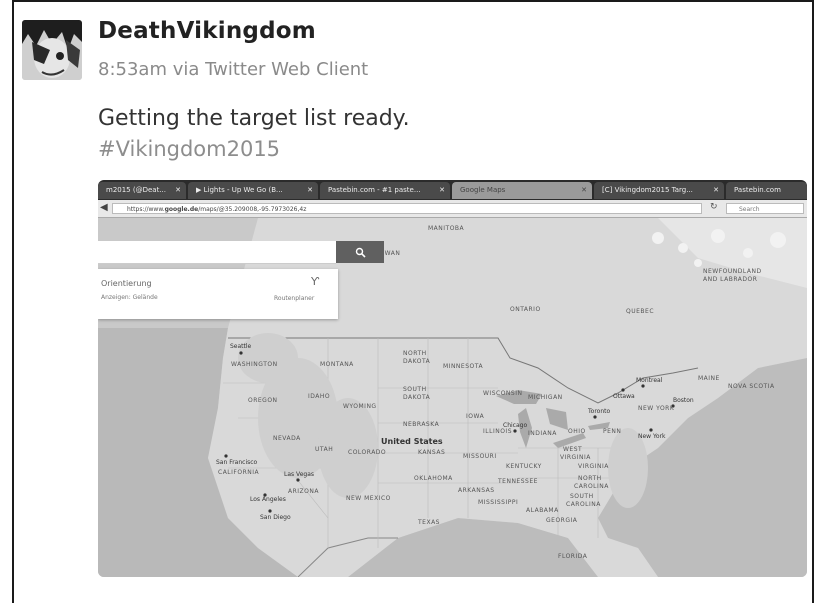 This screenshot has width=820, height=603. What do you see at coordinates (241, 346) in the screenshot?
I see `svg-text: Seattle` at bounding box center [241, 346].